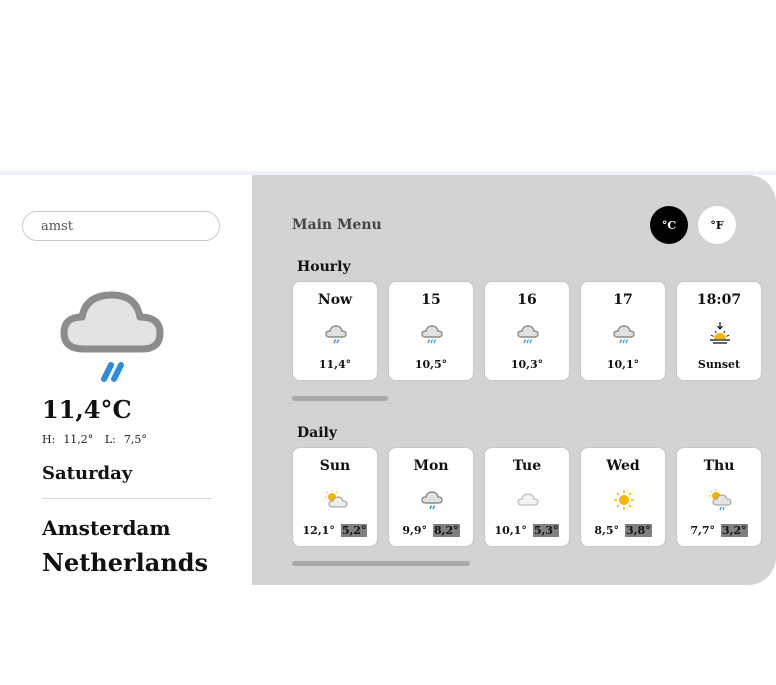 Image resolution: width=776 pixels, height=685 pixels. Describe the element at coordinates (719, 364) in the screenshot. I see `hour-temp: Sunset` at that location.